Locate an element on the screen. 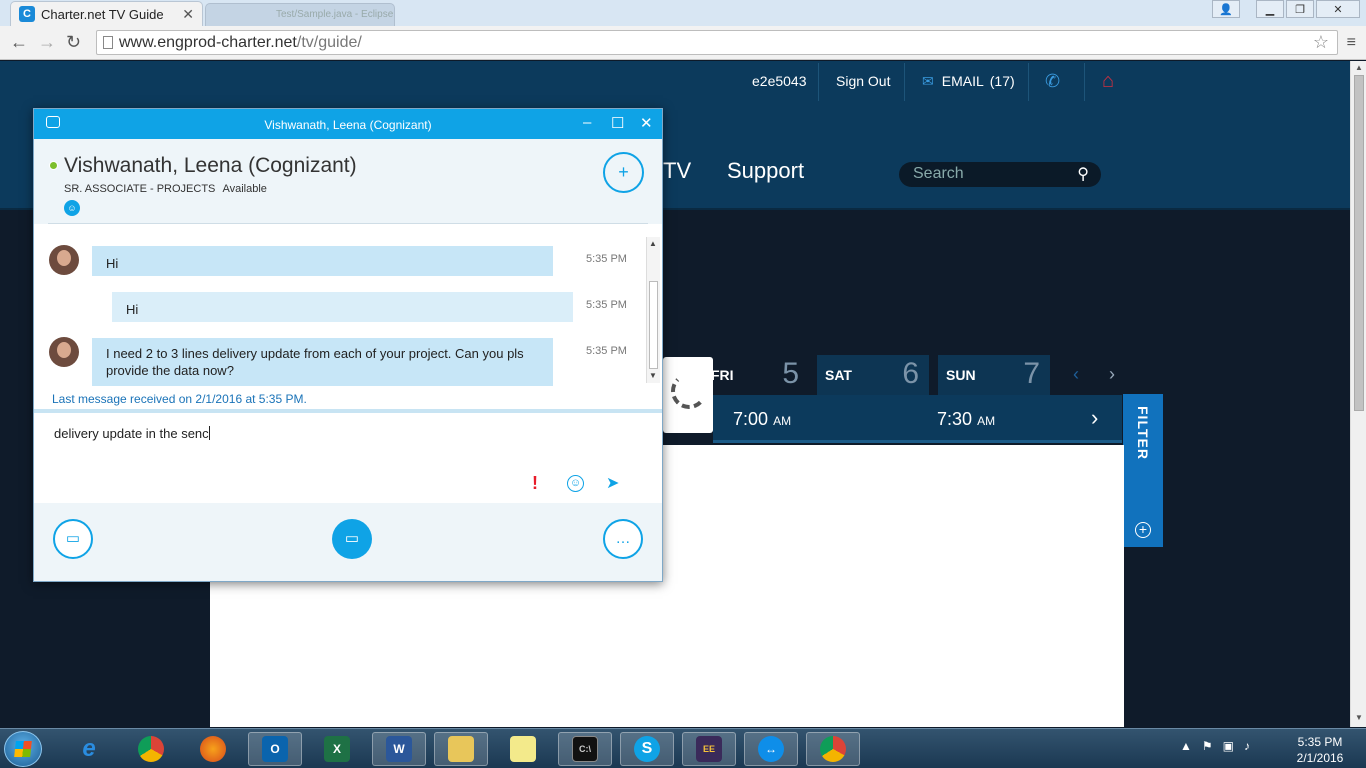 The height and width of the screenshot is (768, 1366). search-input: Search ⚲ is located at coordinates (1000, 174).